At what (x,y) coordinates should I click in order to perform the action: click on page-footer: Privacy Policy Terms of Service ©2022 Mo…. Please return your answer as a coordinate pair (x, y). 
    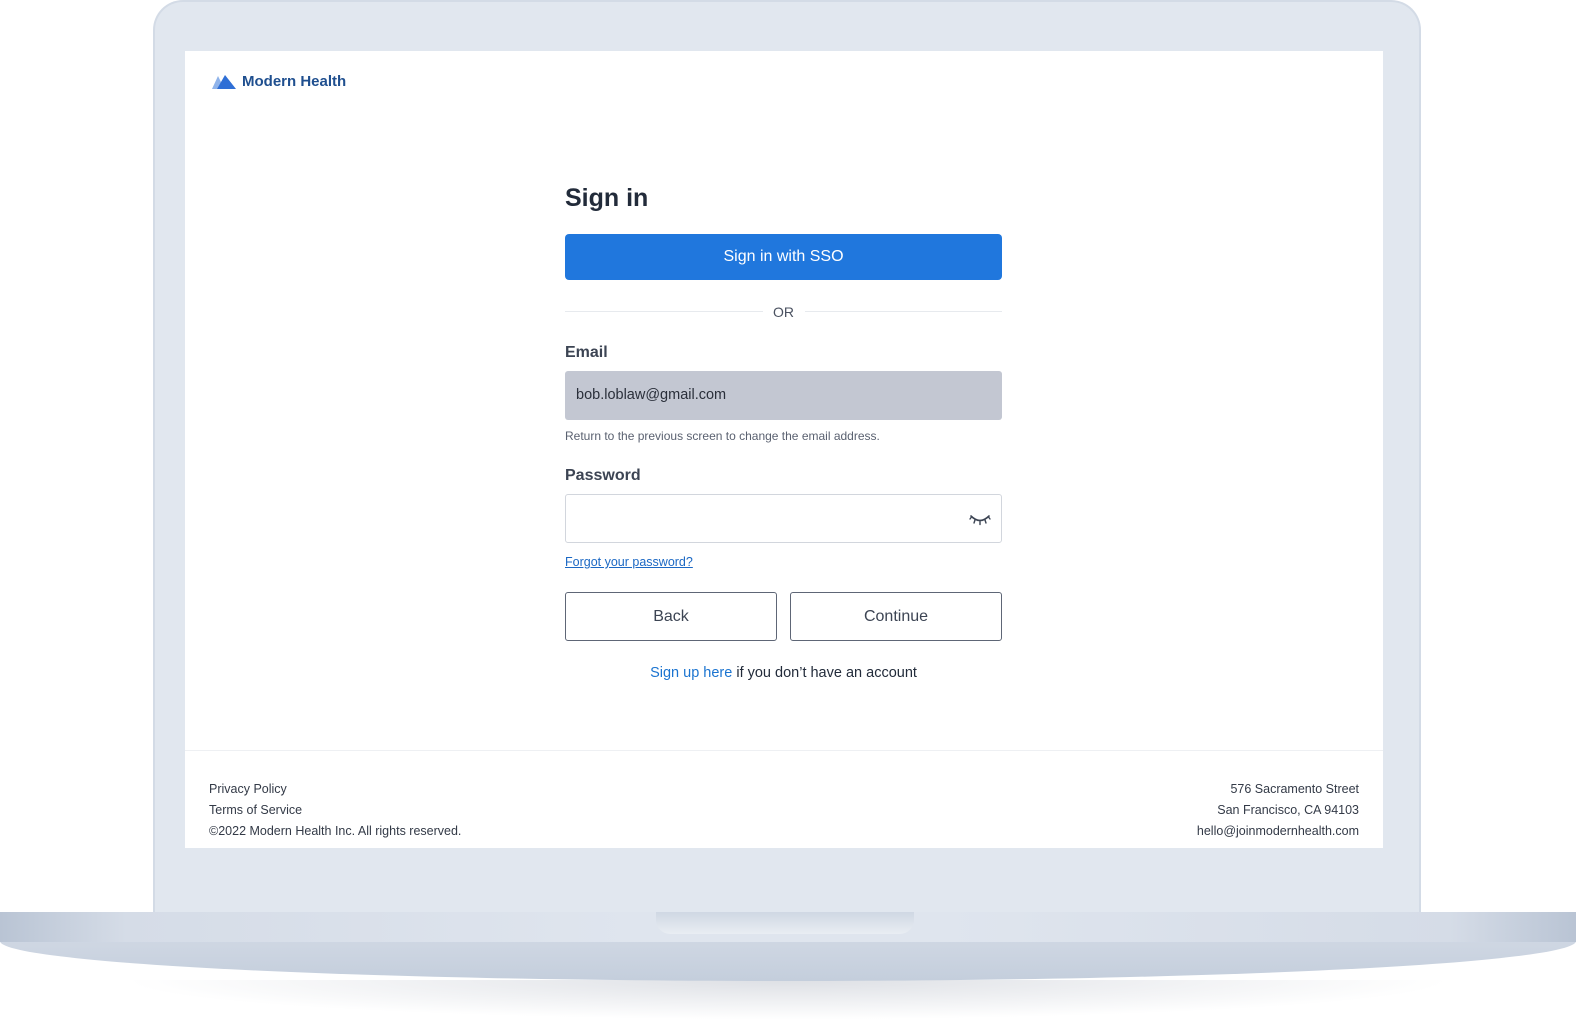
    Looking at the image, I should click on (784, 799).